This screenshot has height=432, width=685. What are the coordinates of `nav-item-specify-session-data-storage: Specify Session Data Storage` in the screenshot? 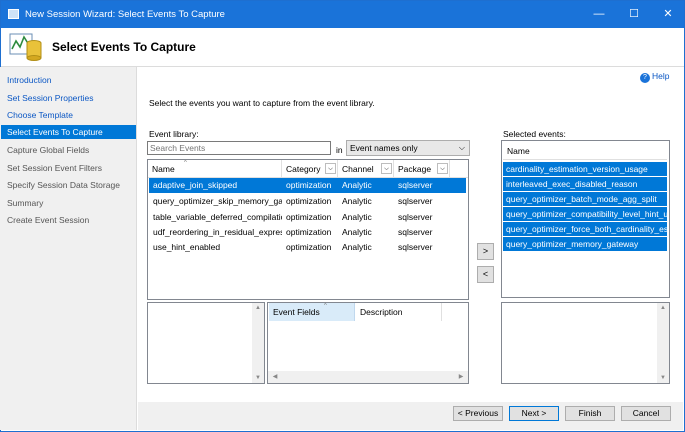 It's located at (63, 185).